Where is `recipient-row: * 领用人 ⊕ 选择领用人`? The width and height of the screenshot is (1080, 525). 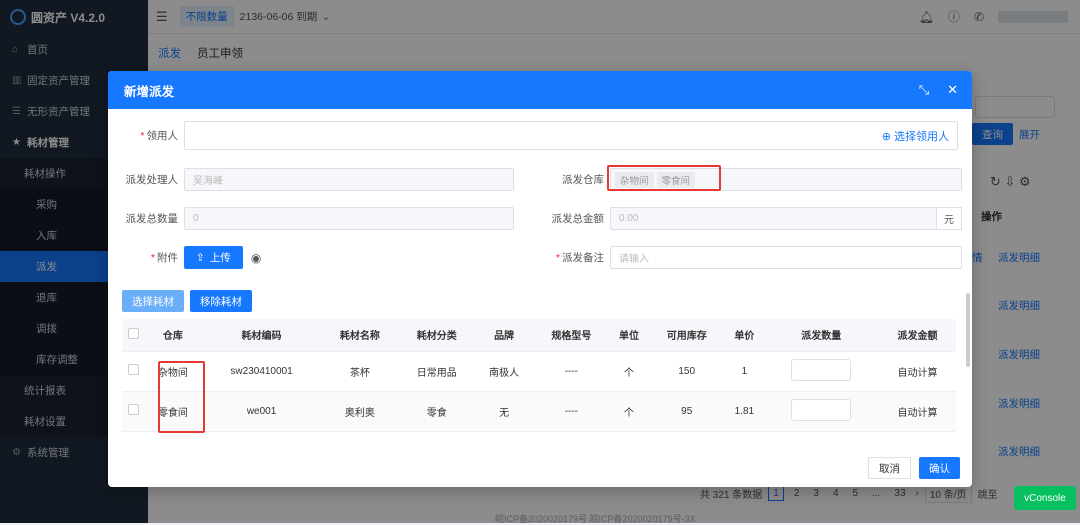 recipient-row: * 领用人 ⊕ 选择领用人 is located at coordinates (533, 135).